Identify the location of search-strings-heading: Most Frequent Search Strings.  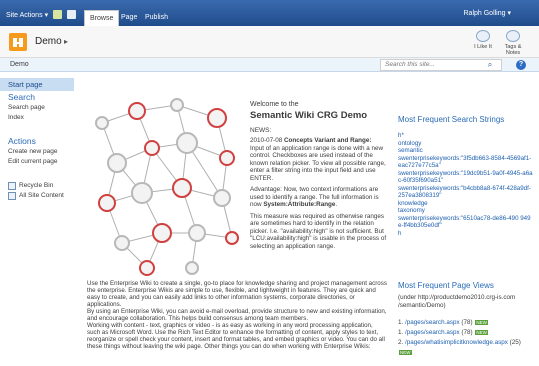
(451, 119).